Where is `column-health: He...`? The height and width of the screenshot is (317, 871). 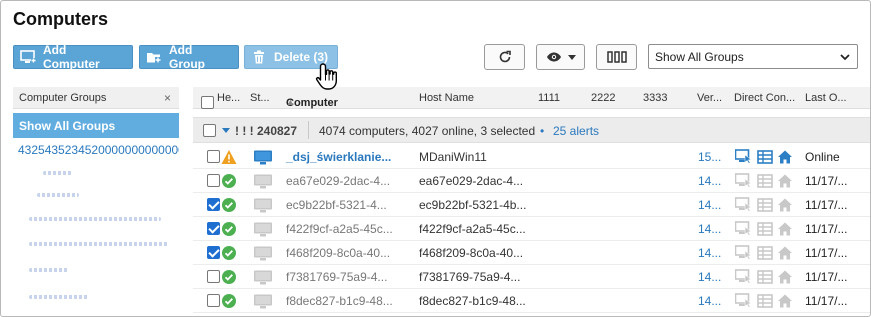
column-health: He... is located at coordinates (228, 98).